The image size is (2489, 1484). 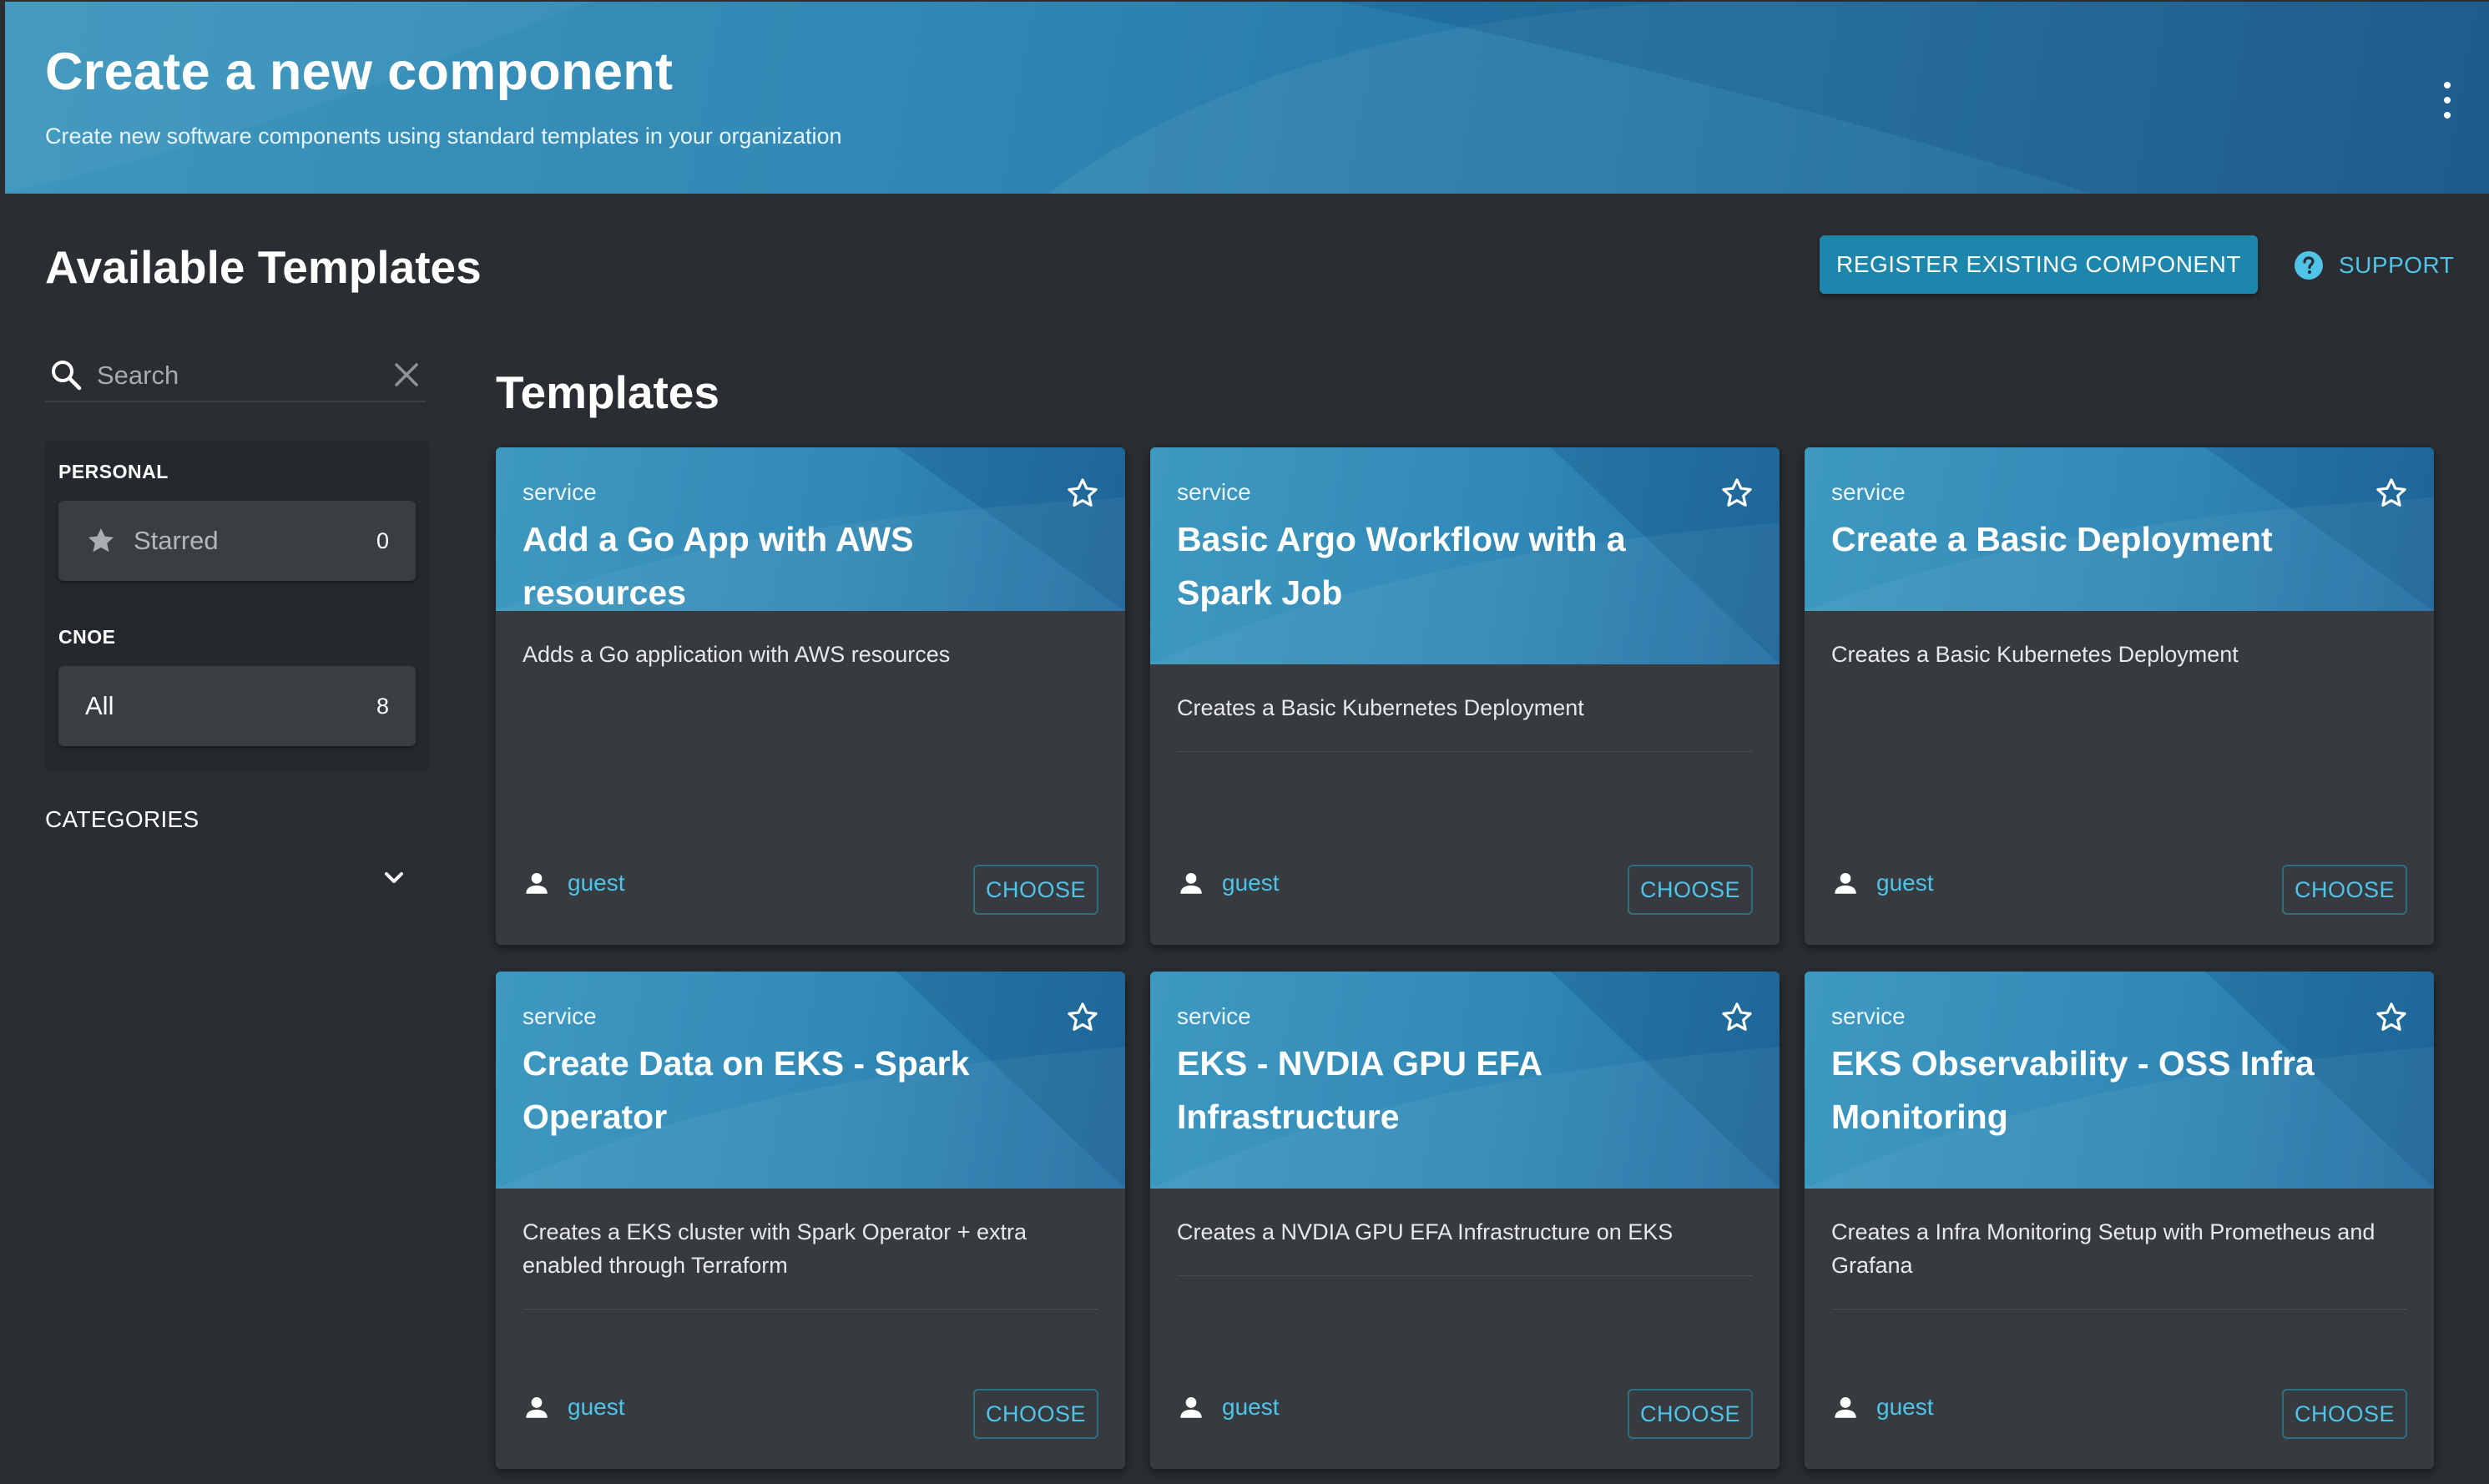 What do you see at coordinates (2309, 265) in the screenshot?
I see `help-circle-icon` at bounding box center [2309, 265].